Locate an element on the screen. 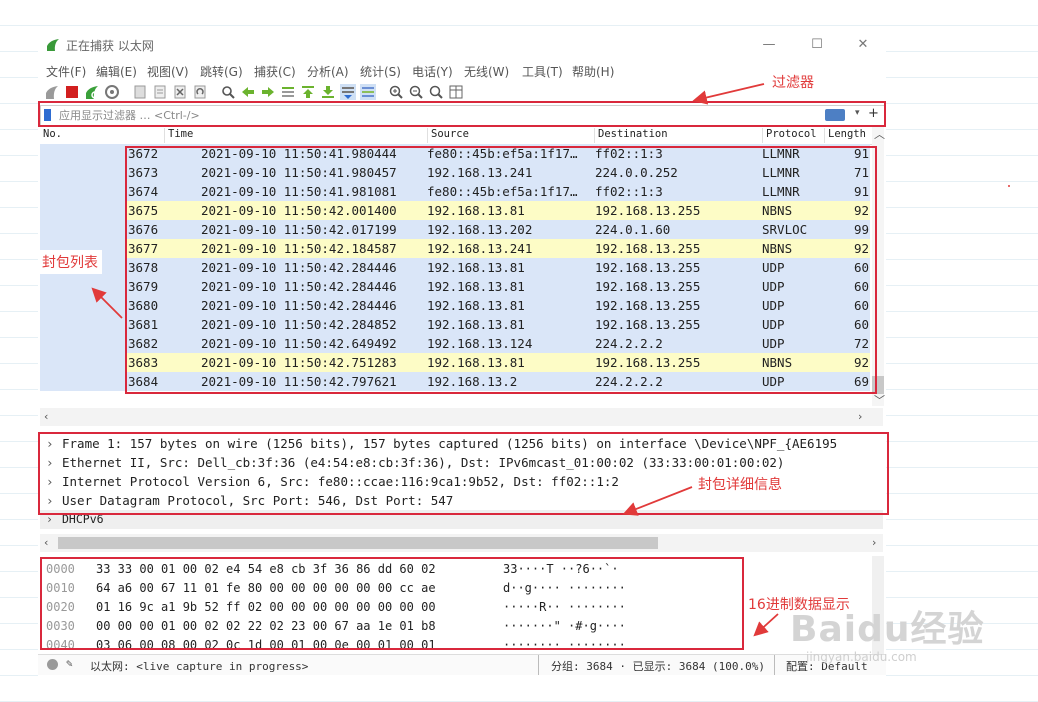  wireshark-fin-icon is located at coordinates (53, 45).